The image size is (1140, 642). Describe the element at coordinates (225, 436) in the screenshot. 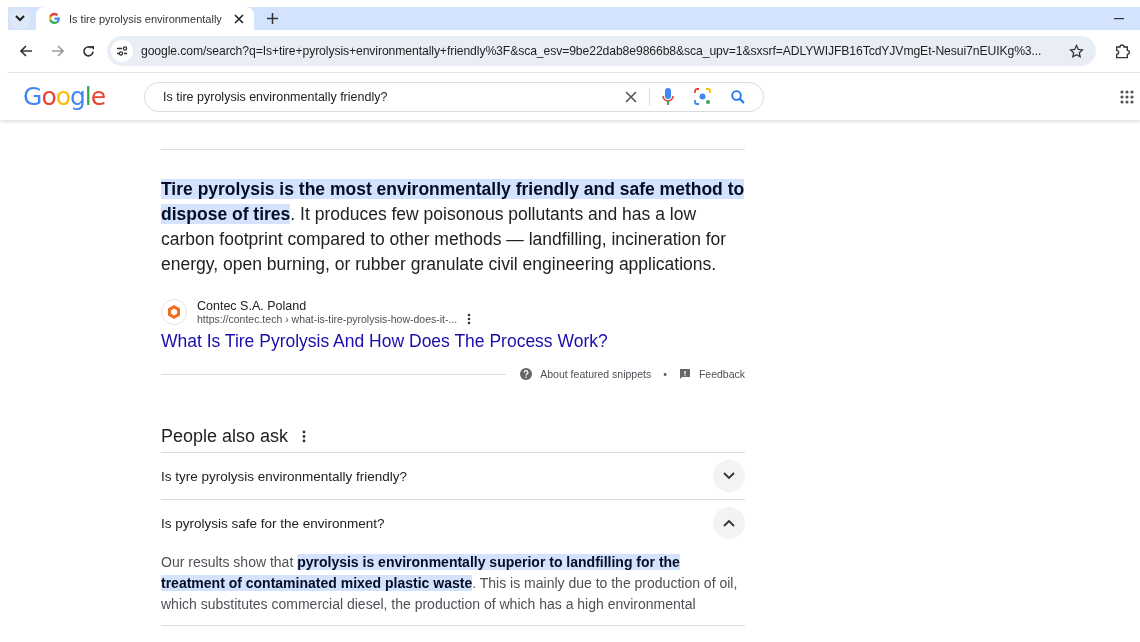

I see `section-heading: People also ask` at that location.